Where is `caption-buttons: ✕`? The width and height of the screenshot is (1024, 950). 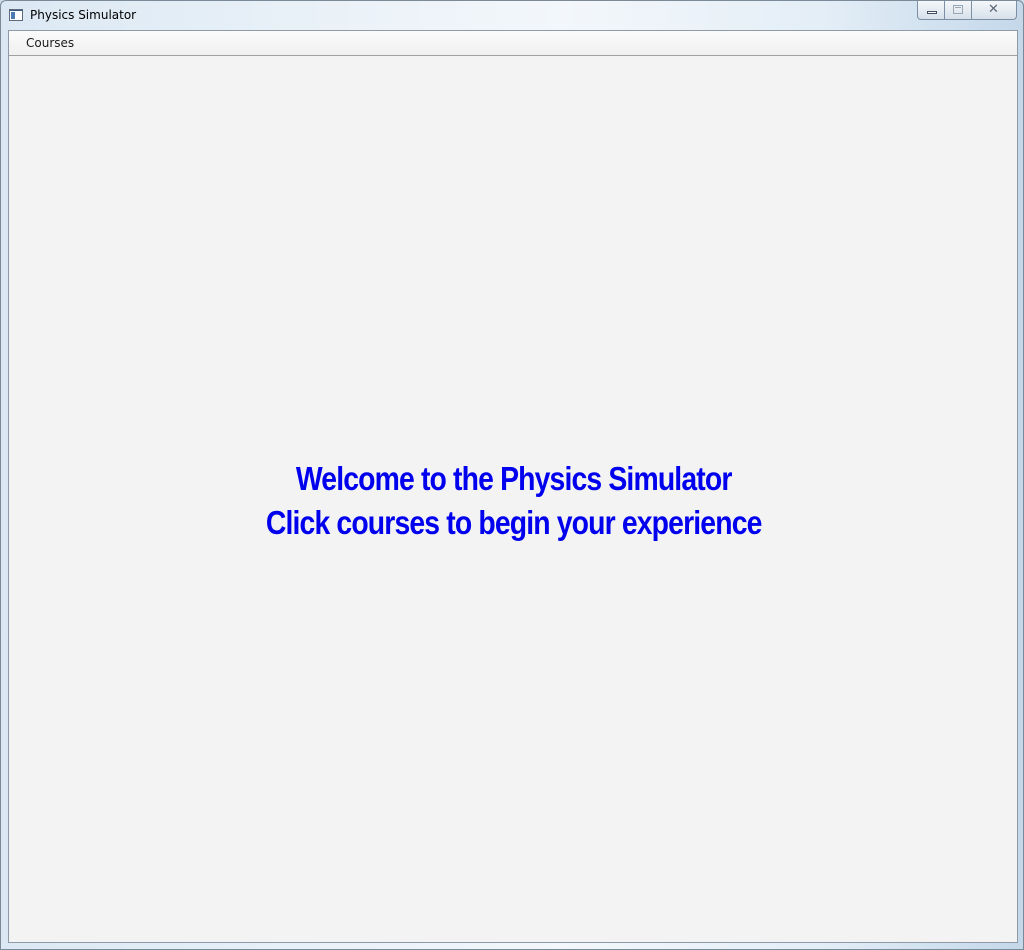 caption-buttons: ✕ is located at coordinates (967, 11).